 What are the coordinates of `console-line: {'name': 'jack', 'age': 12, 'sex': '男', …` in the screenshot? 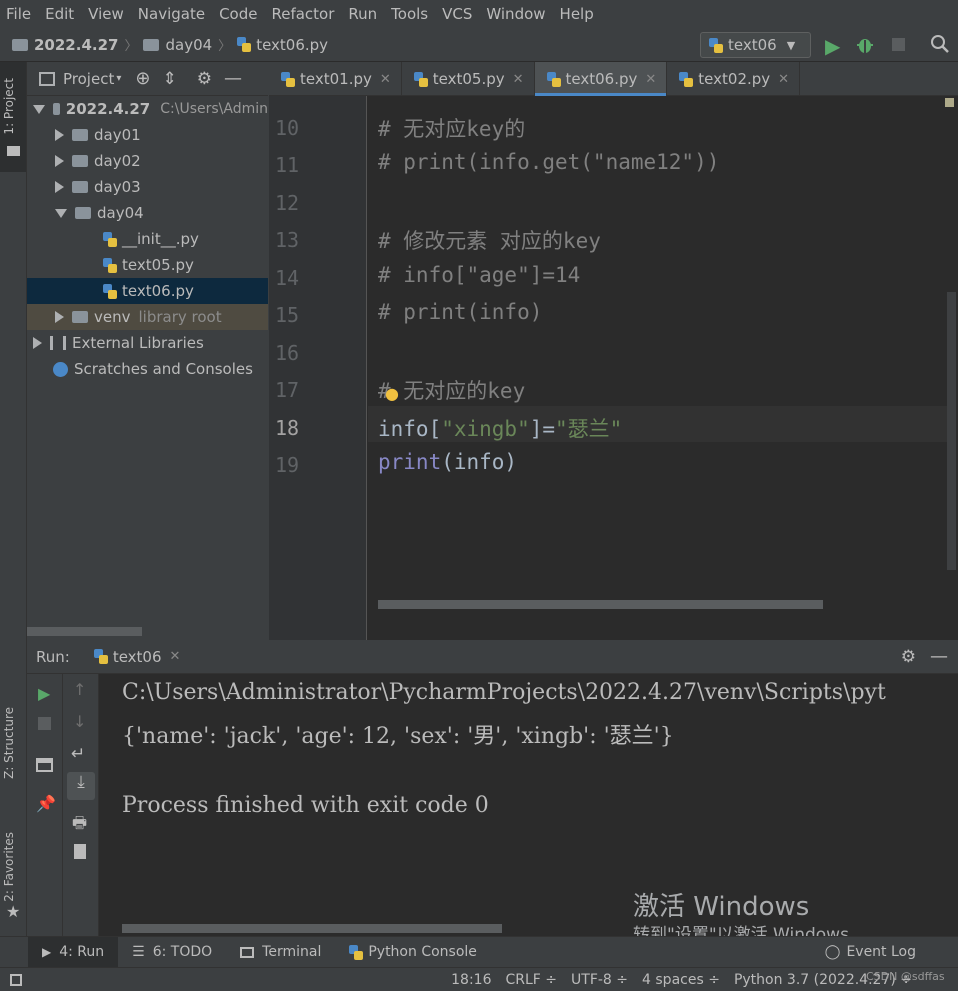 It's located at (398, 736).